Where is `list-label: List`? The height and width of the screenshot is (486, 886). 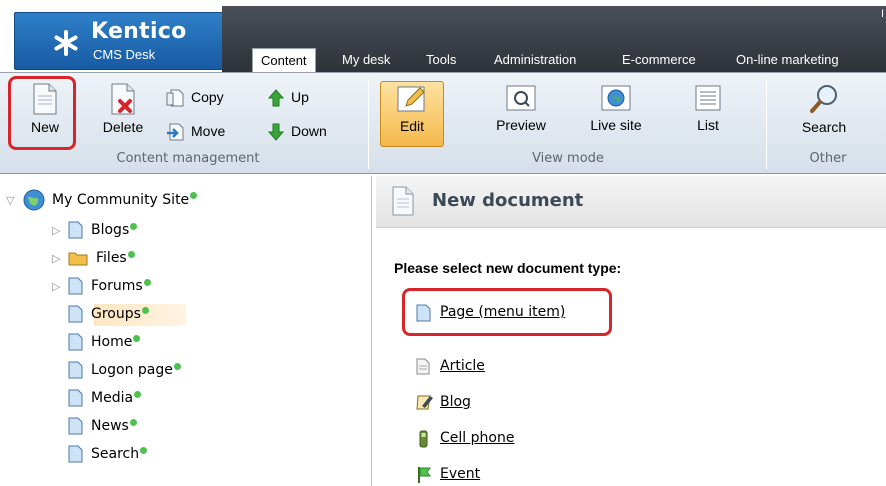 list-label: List is located at coordinates (708, 125).